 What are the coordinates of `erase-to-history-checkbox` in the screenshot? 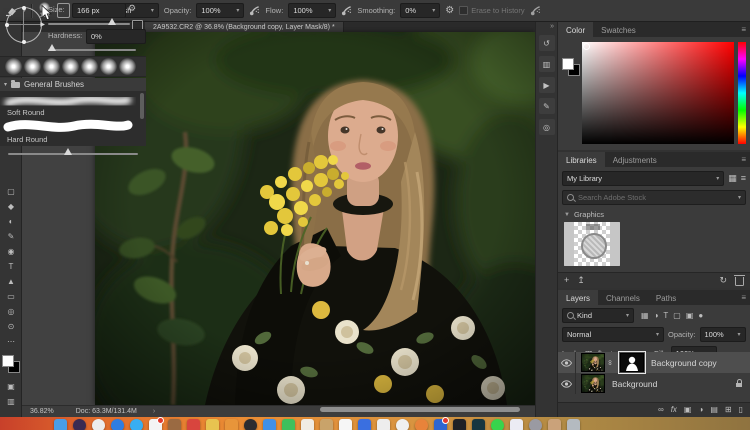 It's located at (464, 10).